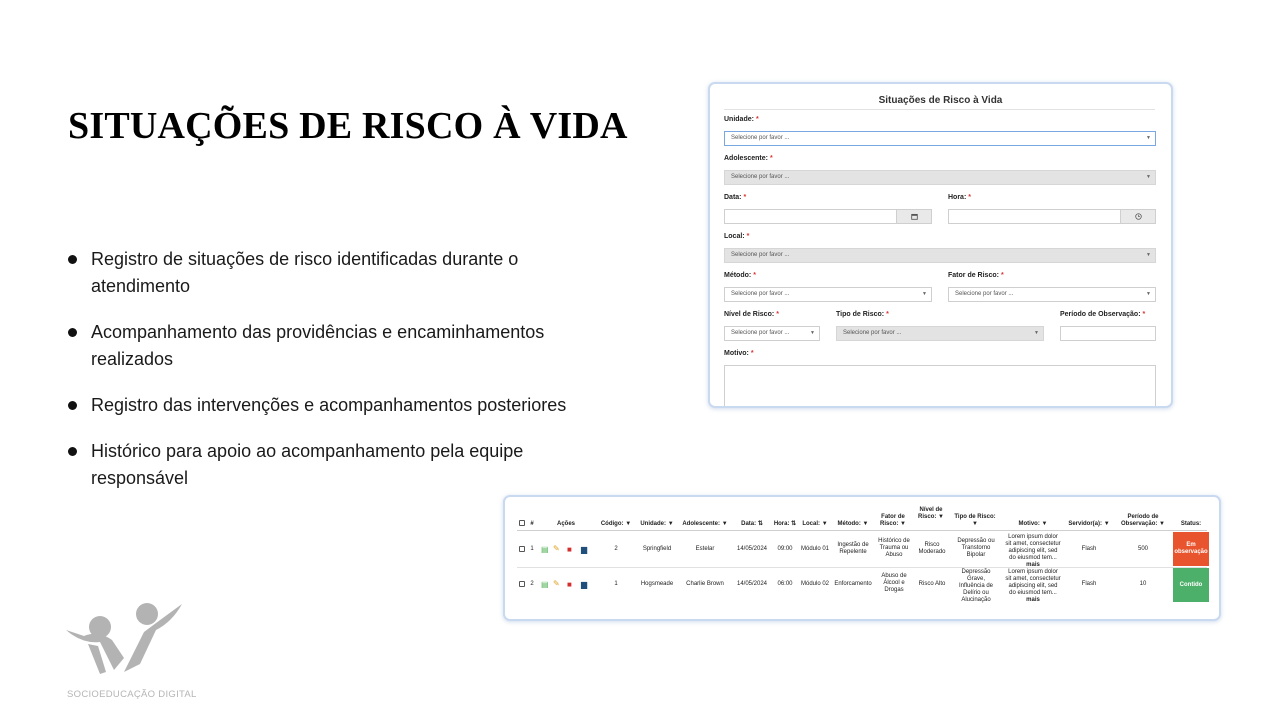  What do you see at coordinates (1142, 549) in the screenshot?
I see `cell-periodo: 500` at bounding box center [1142, 549].